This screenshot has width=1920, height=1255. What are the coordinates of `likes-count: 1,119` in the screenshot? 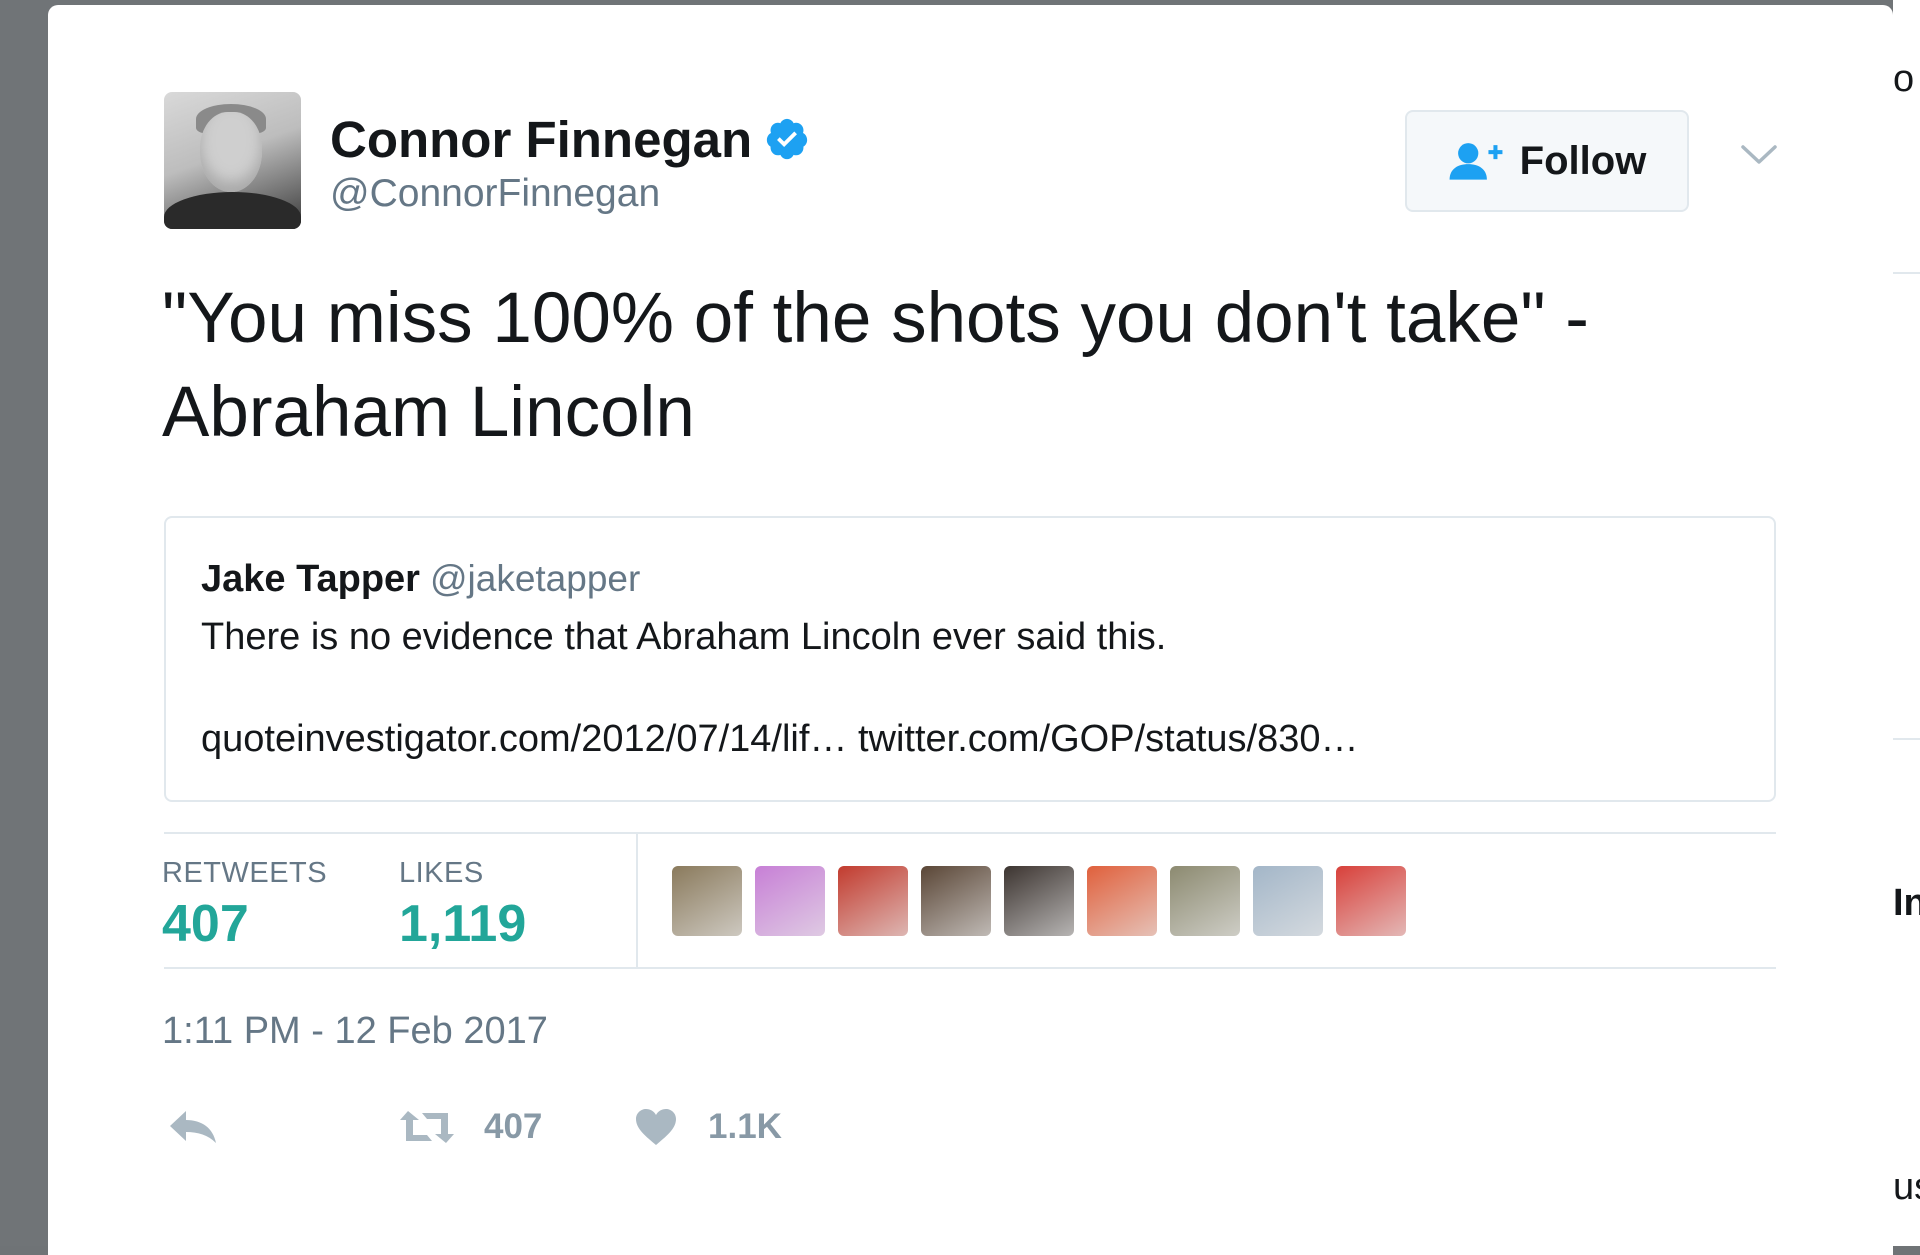 It's located at (462, 924).